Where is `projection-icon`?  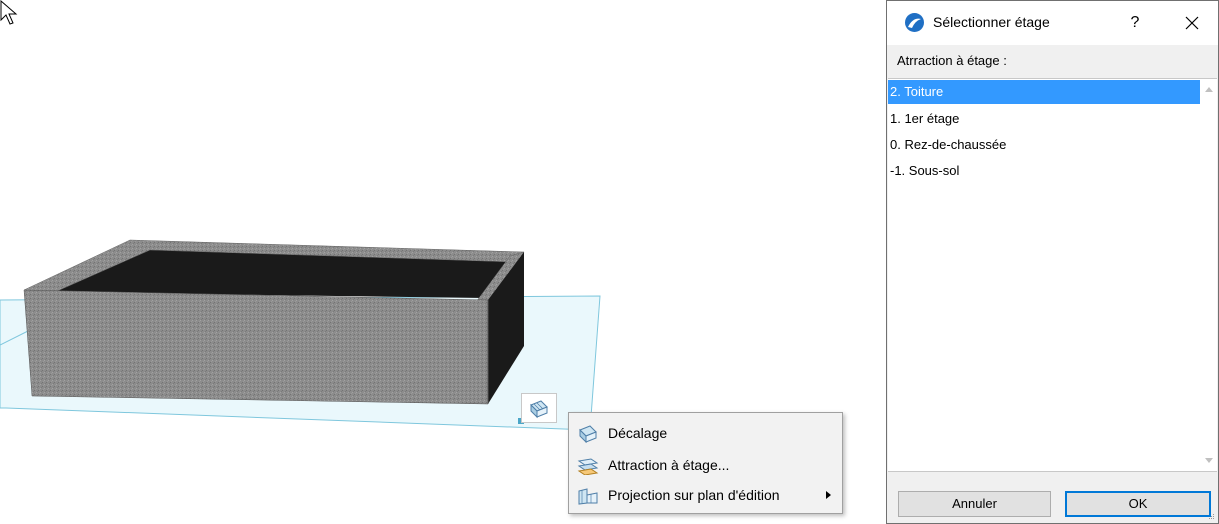 projection-icon is located at coordinates (588, 496).